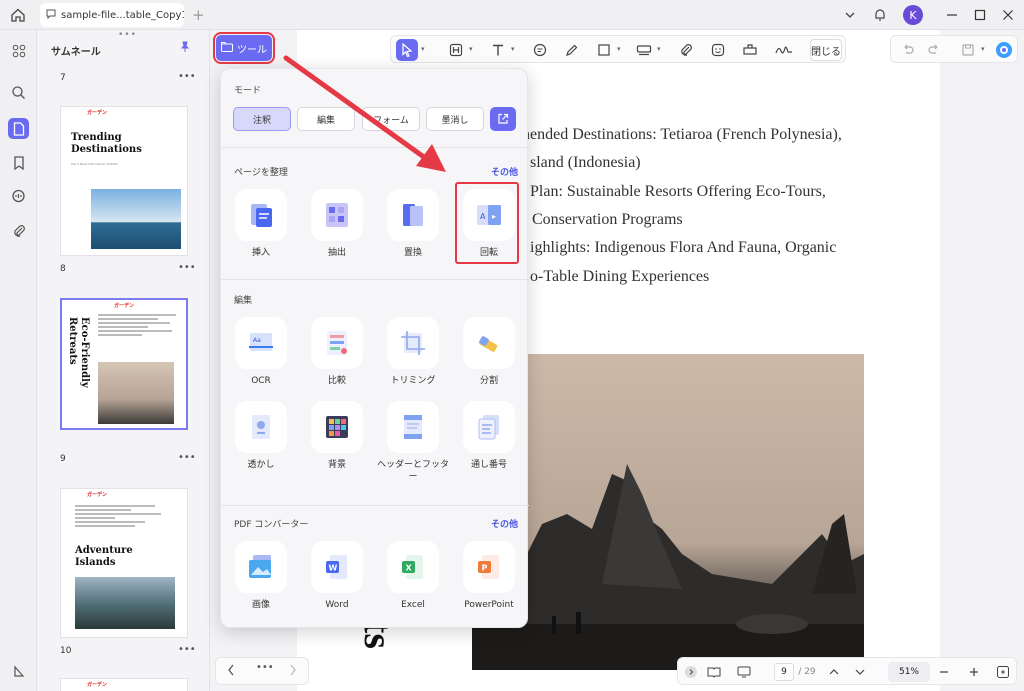 The image size is (1024, 691). Describe the element at coordinates (63, 269) in the screenshot. I see `page-number: 8` at that location.